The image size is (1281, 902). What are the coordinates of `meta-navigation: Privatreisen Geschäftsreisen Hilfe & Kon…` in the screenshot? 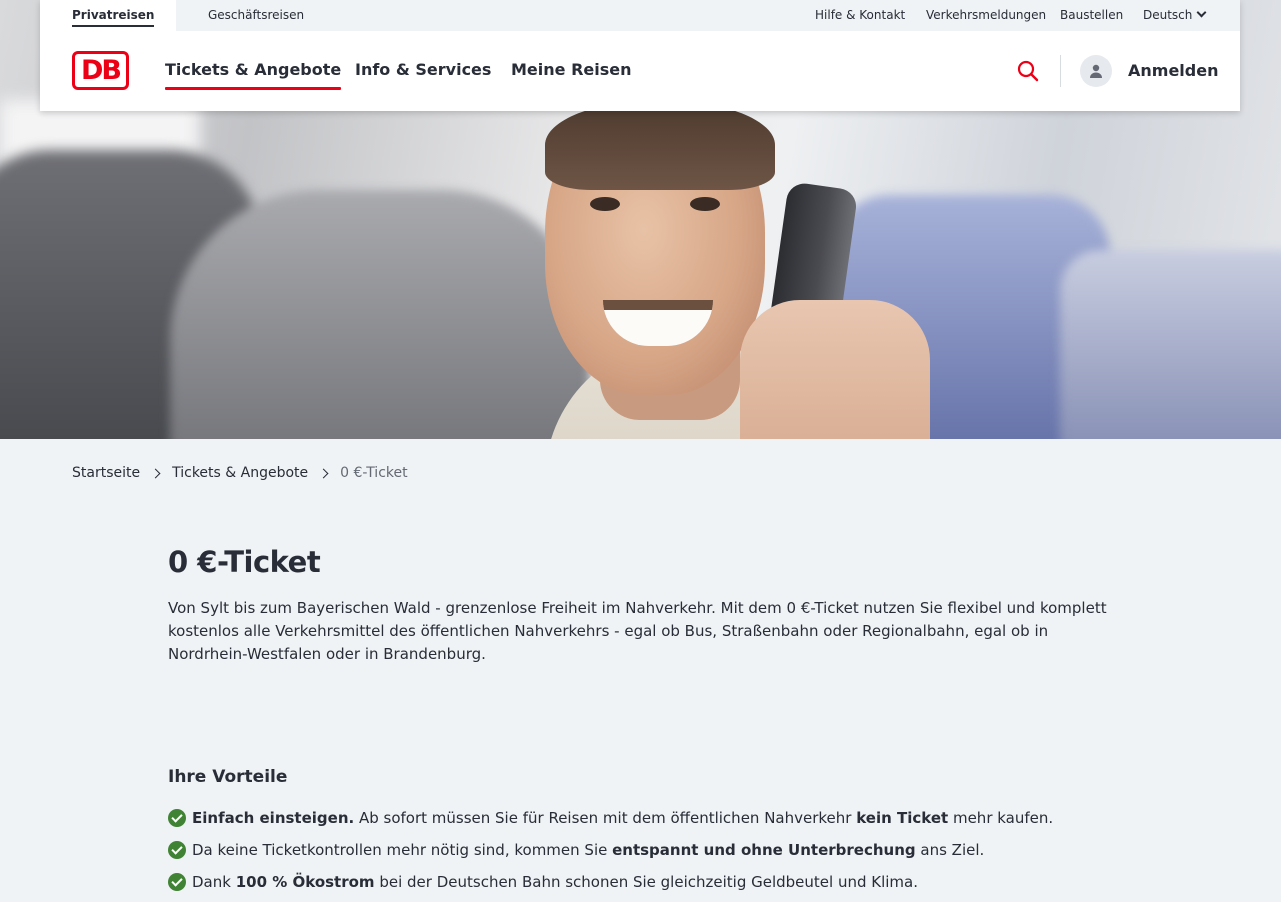 It's located at (640, 15).